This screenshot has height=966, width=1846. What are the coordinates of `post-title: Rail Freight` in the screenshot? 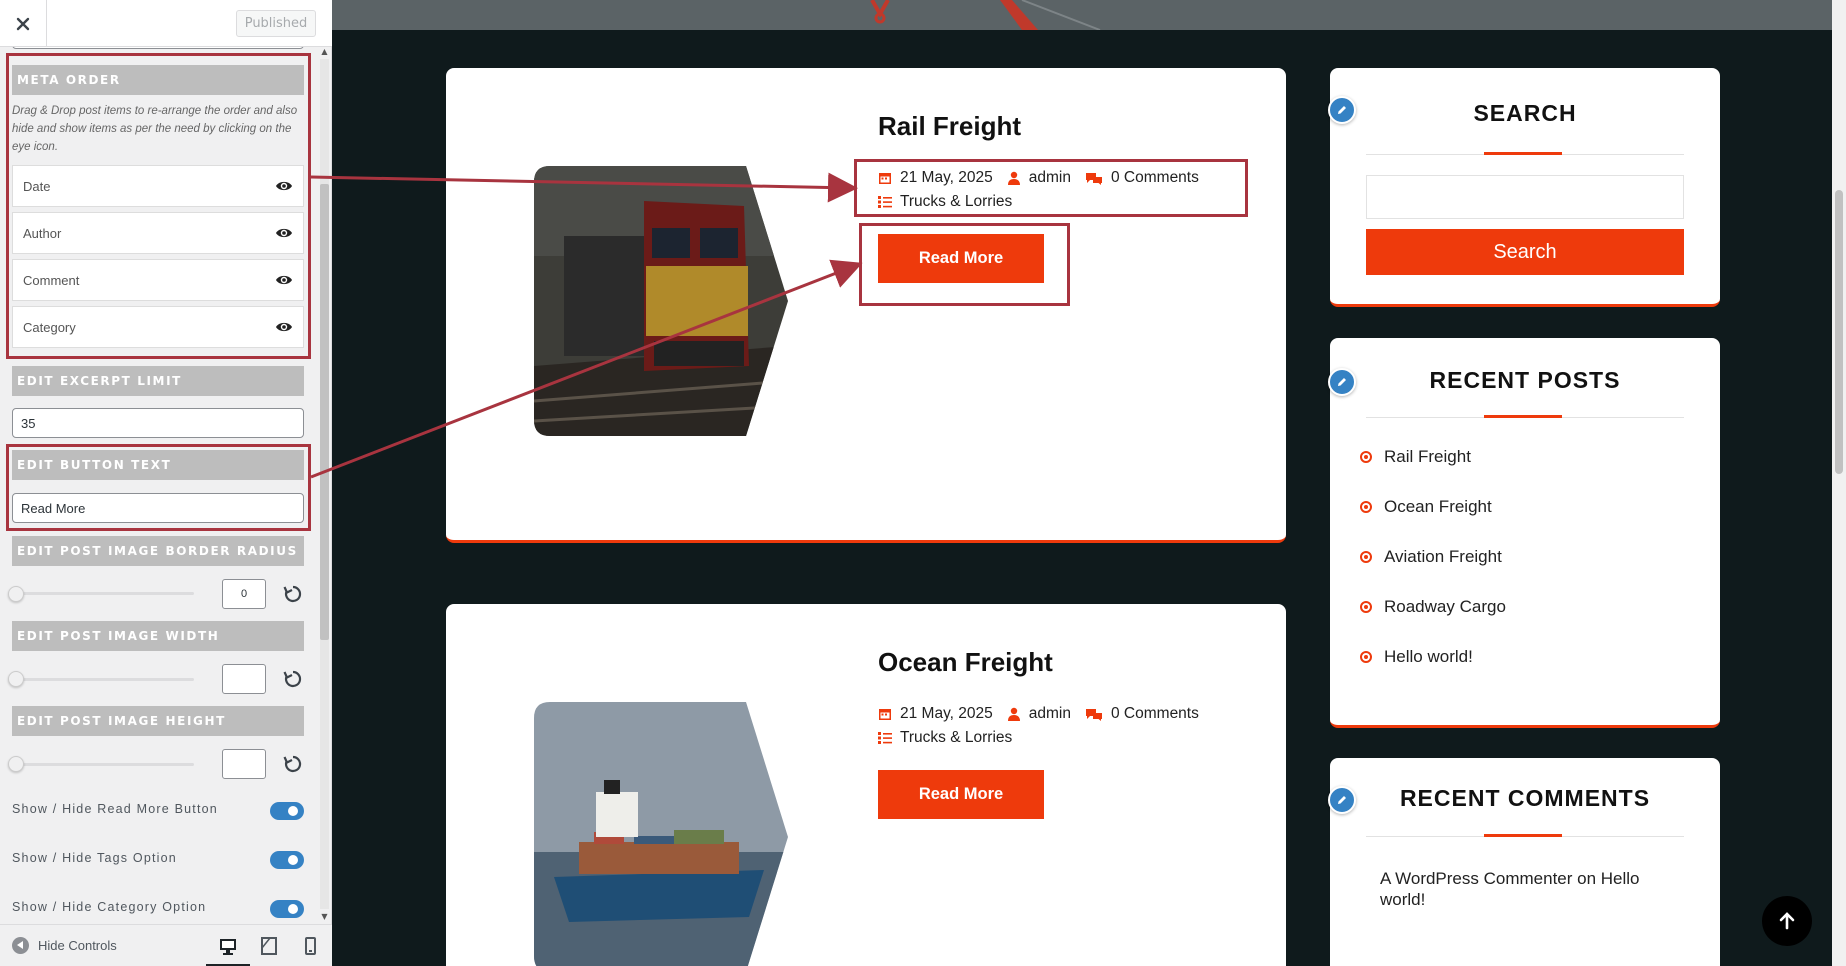 It's located at (949, 126).